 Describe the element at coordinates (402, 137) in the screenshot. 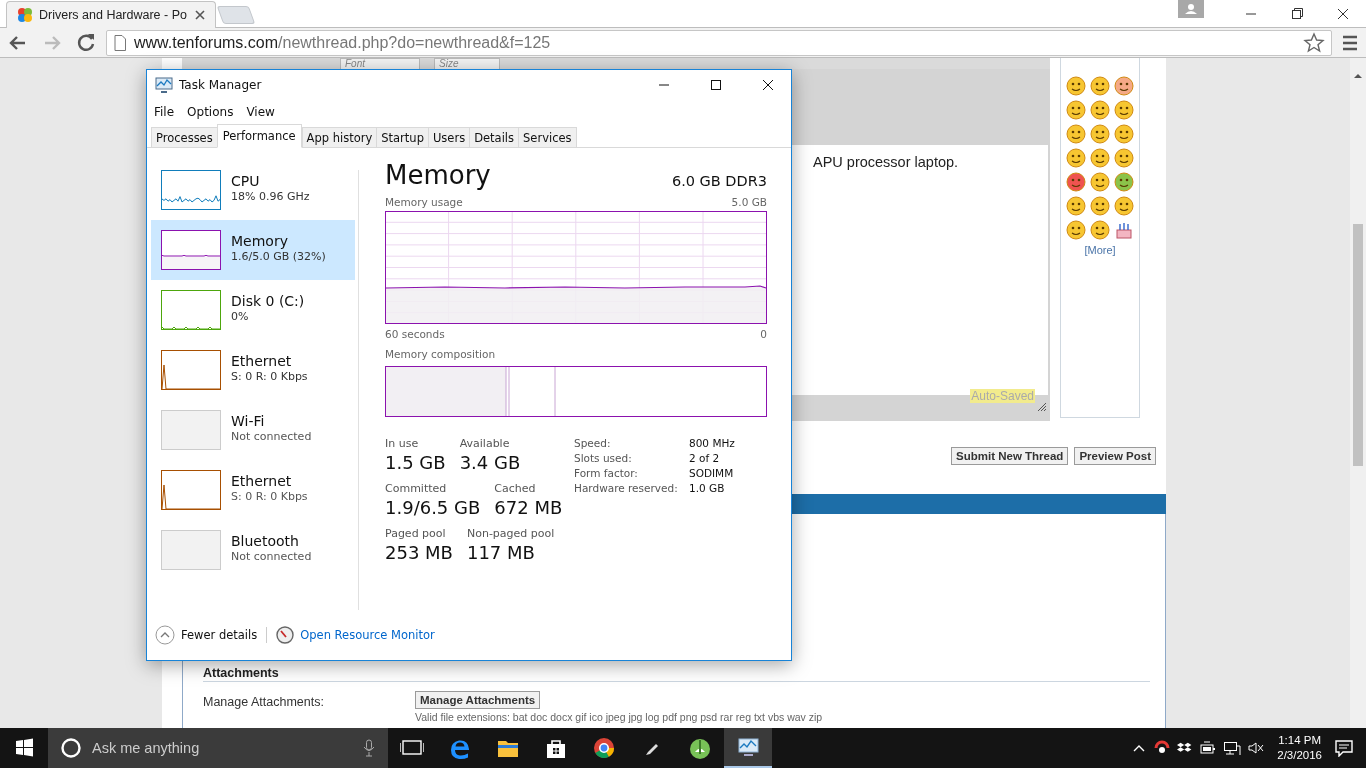

I see `tab: Startup` at that location.